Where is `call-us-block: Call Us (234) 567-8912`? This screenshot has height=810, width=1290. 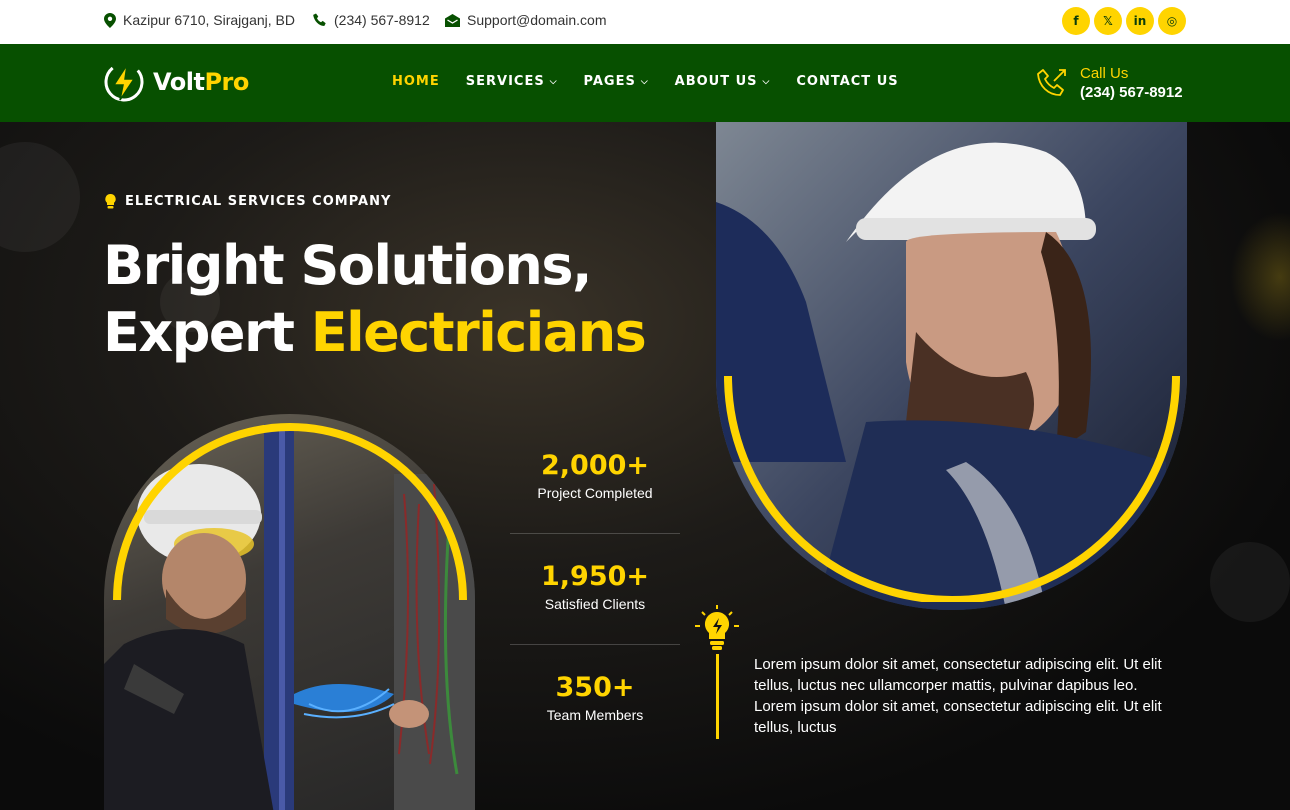 call-us-block: Call Us (234) 567-8912 is located at coordinates (1109, 83).